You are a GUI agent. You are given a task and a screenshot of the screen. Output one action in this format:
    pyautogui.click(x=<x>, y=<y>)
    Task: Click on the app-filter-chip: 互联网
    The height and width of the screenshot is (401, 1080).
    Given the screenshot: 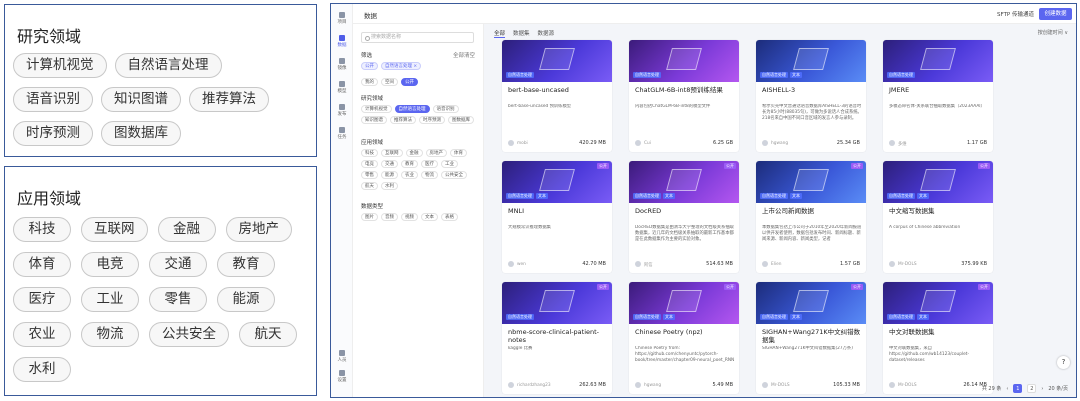 What is the action you would take?
    pyautogui.click(x=392, y=153)
    